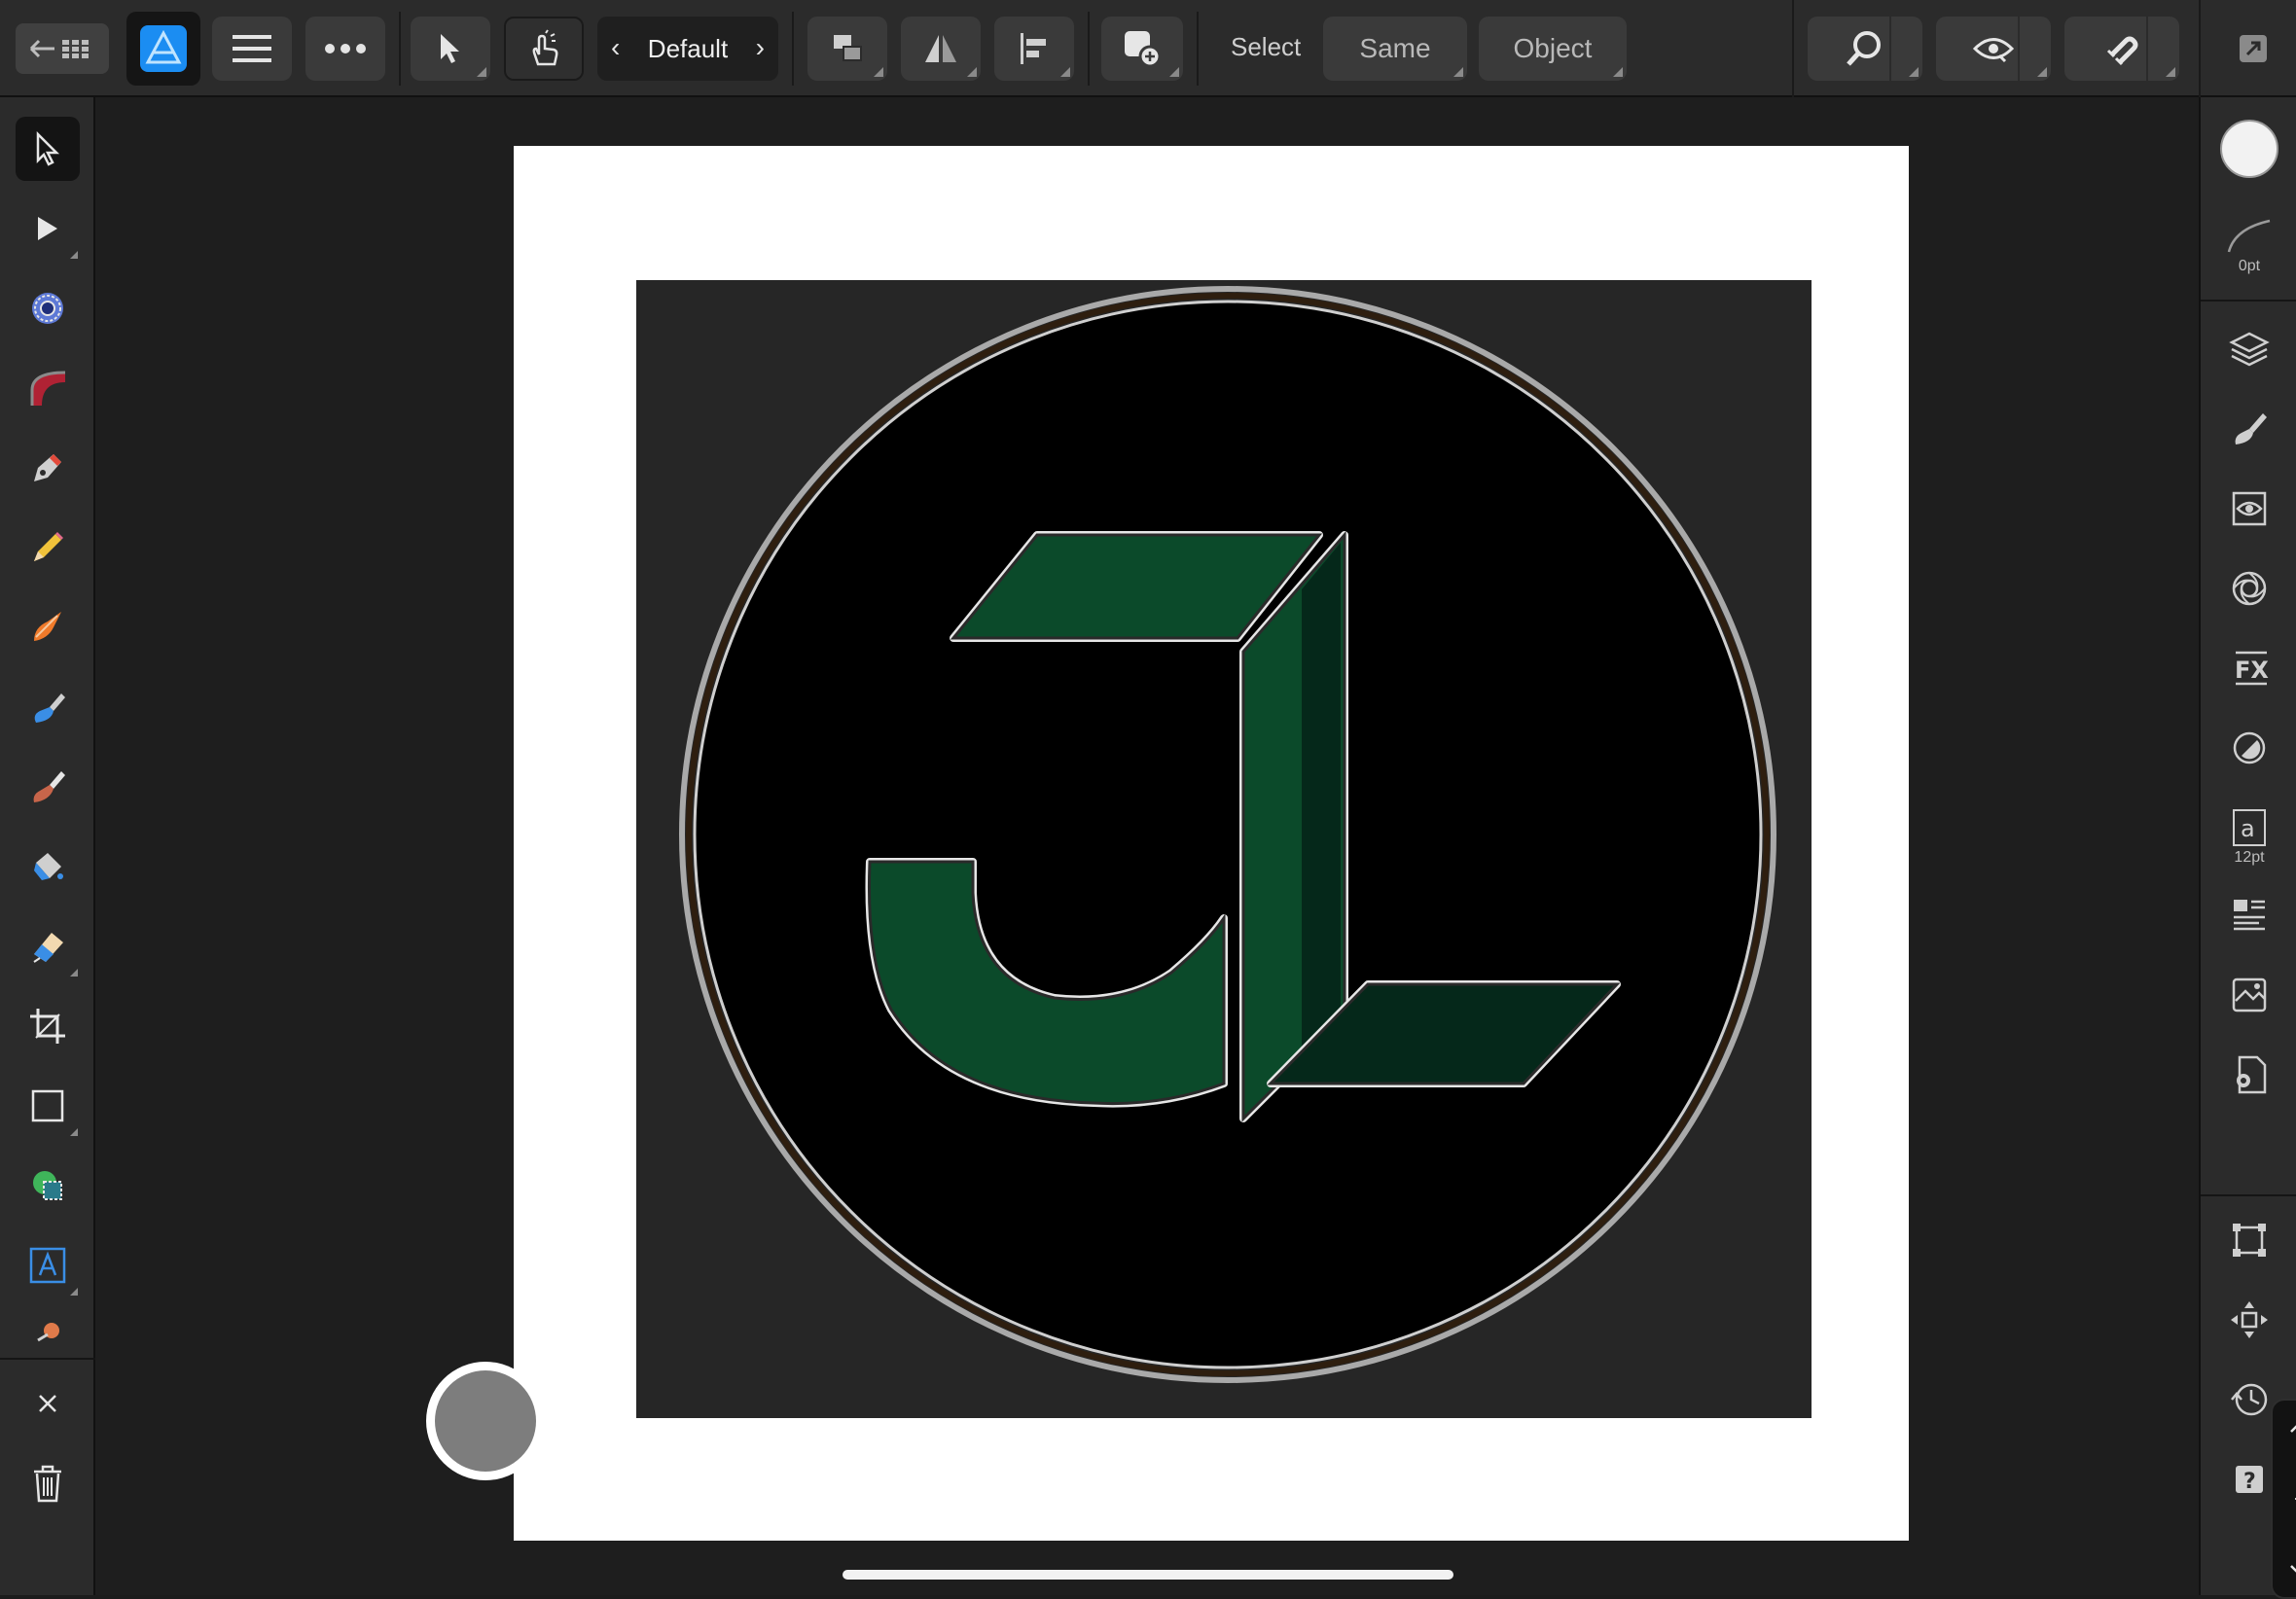 The image size is (2296, 1599). Describe the element at coordinates (2249, 857) in the screenshot. I see `font-size-label: 12pt` at that location.